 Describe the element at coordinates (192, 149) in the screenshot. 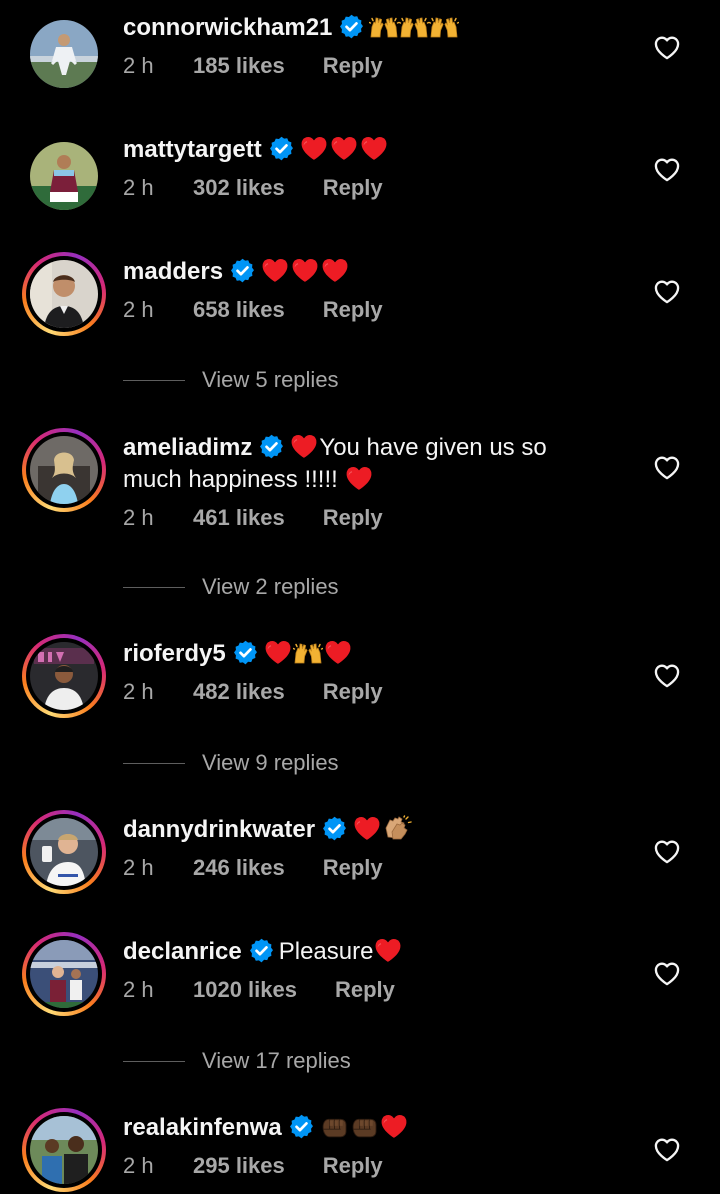

I see `username-link: mattytargett` at that location.